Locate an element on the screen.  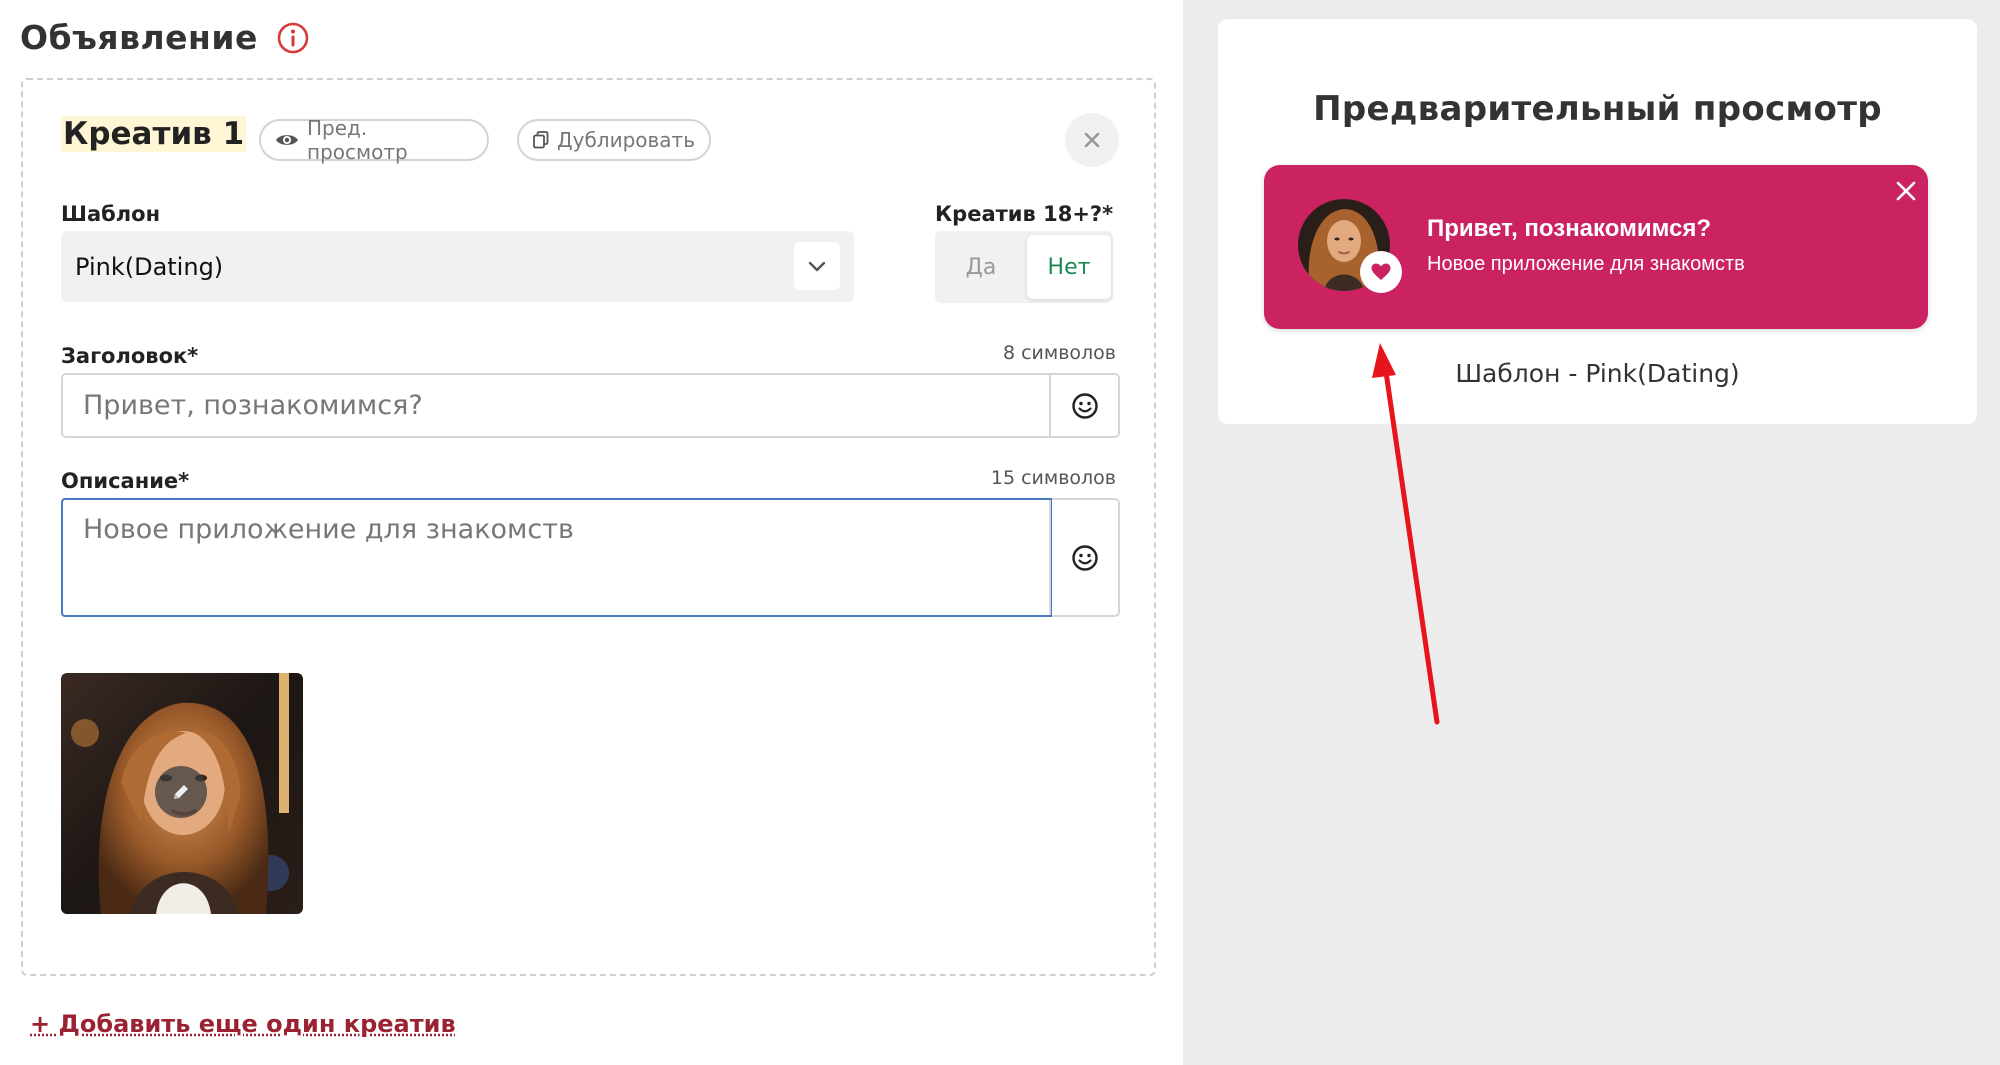
info-circle-icon is located at coordinates (293, 38).